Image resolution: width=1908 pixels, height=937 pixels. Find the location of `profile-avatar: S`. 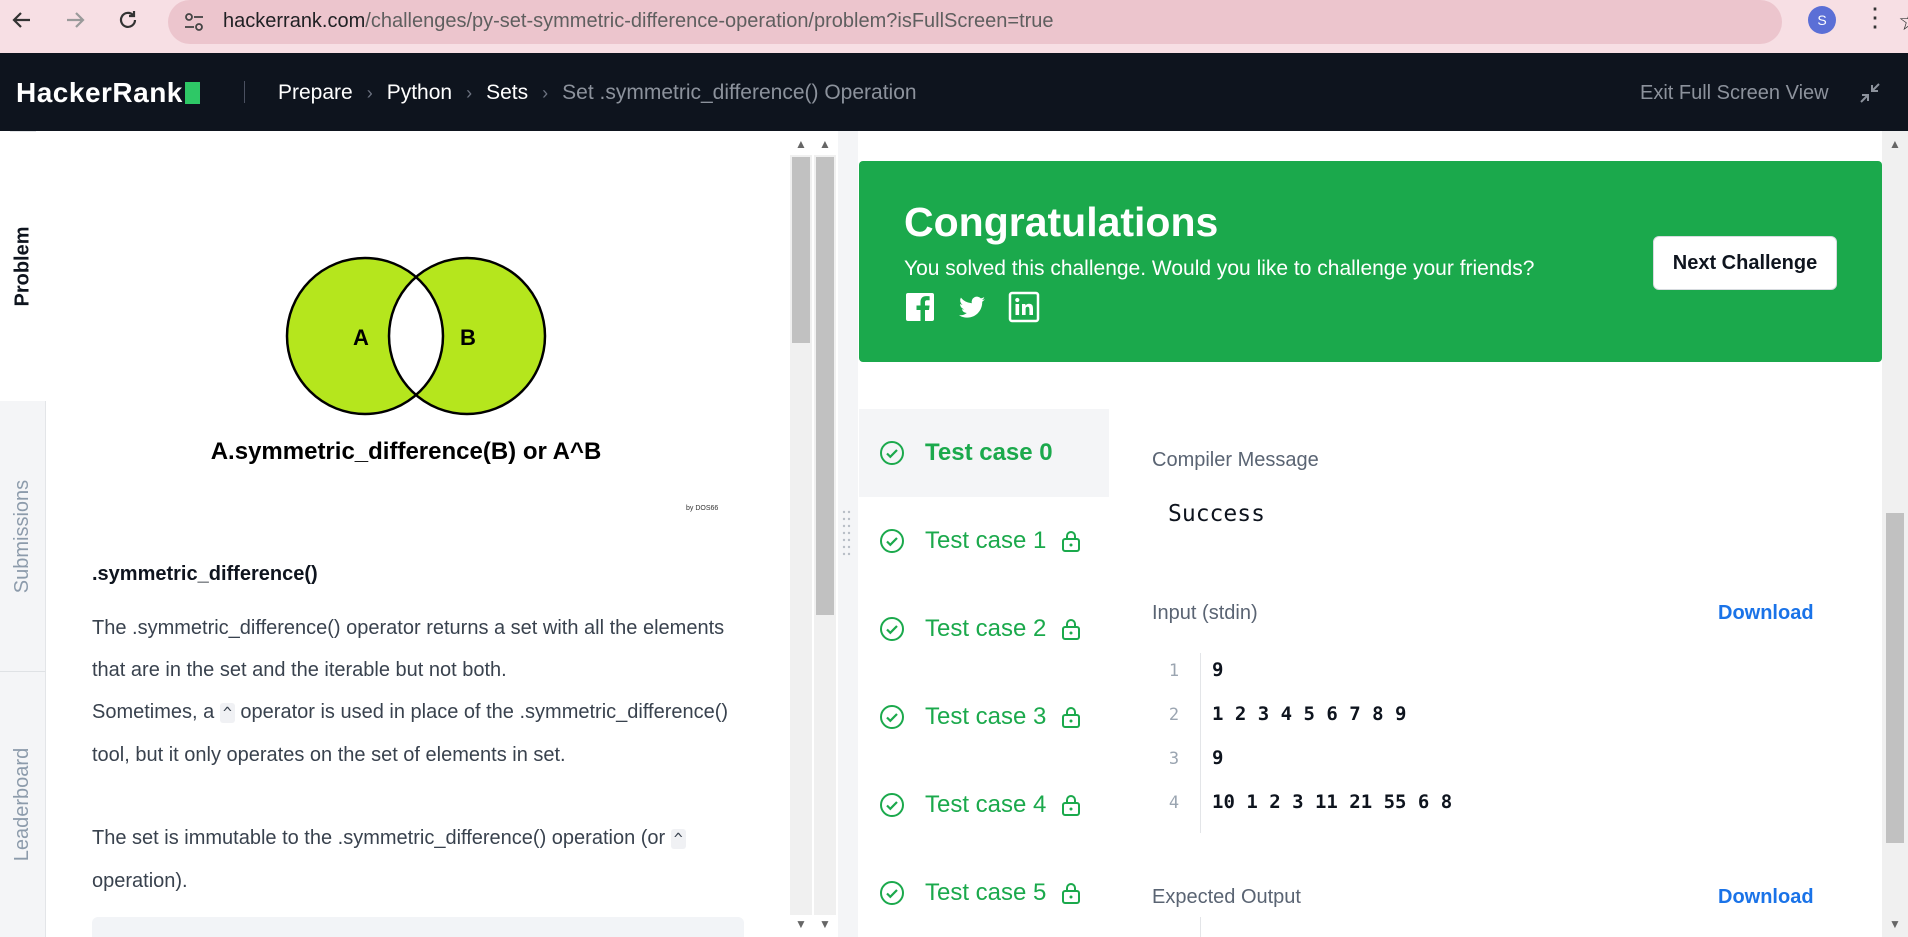

profile-avatar: S is located at coordinates (1822, 20).